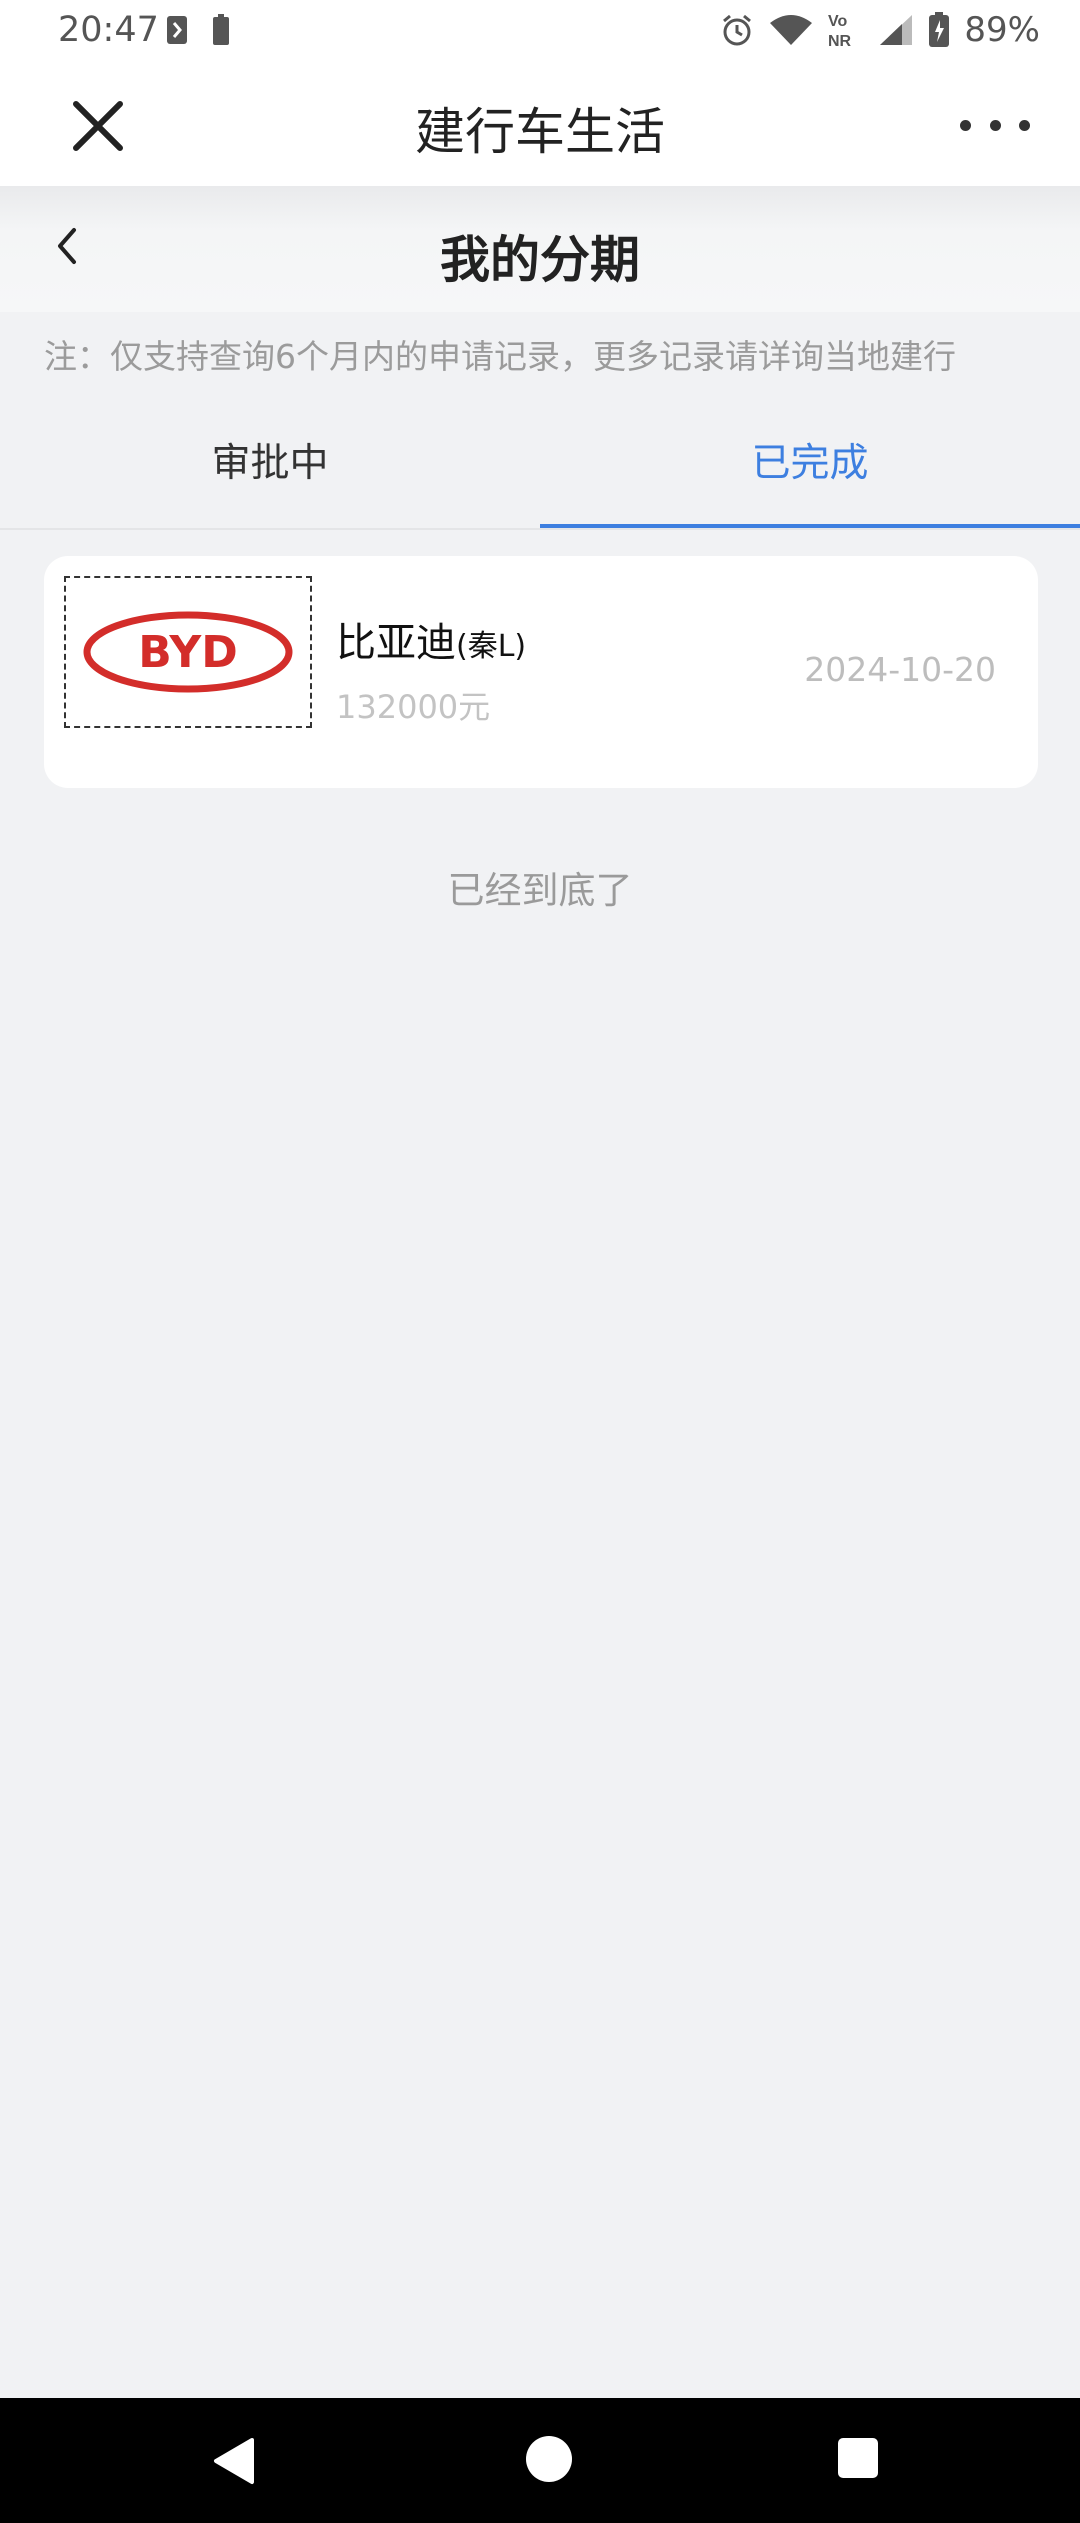  I want to click on more-icon, so click(995, 125).